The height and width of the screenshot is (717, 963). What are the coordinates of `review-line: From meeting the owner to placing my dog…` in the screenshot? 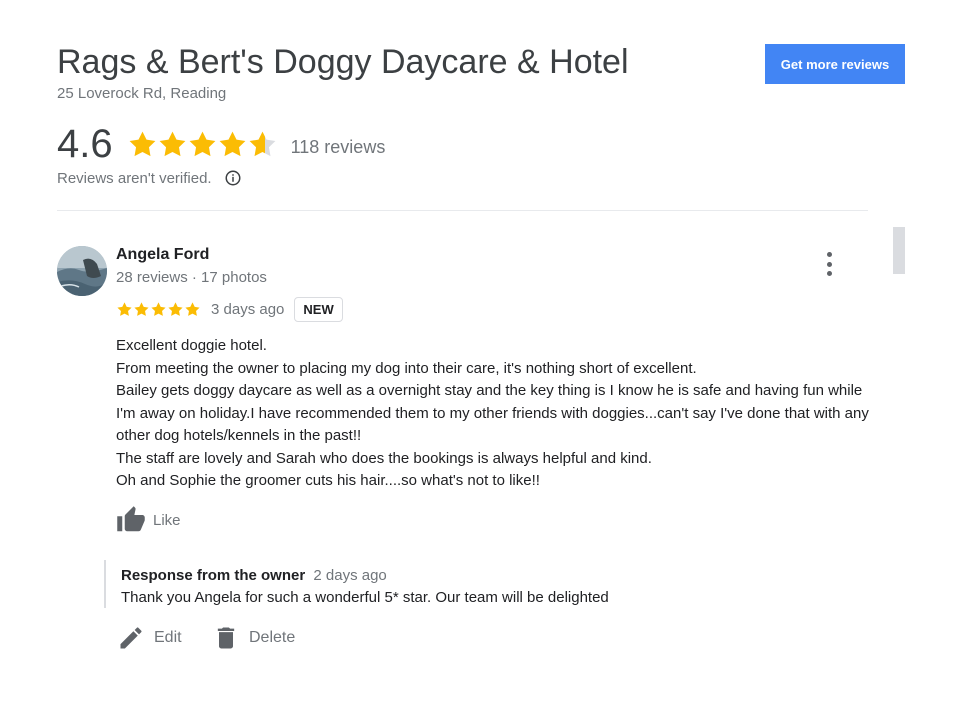 It's located at (406, 368).